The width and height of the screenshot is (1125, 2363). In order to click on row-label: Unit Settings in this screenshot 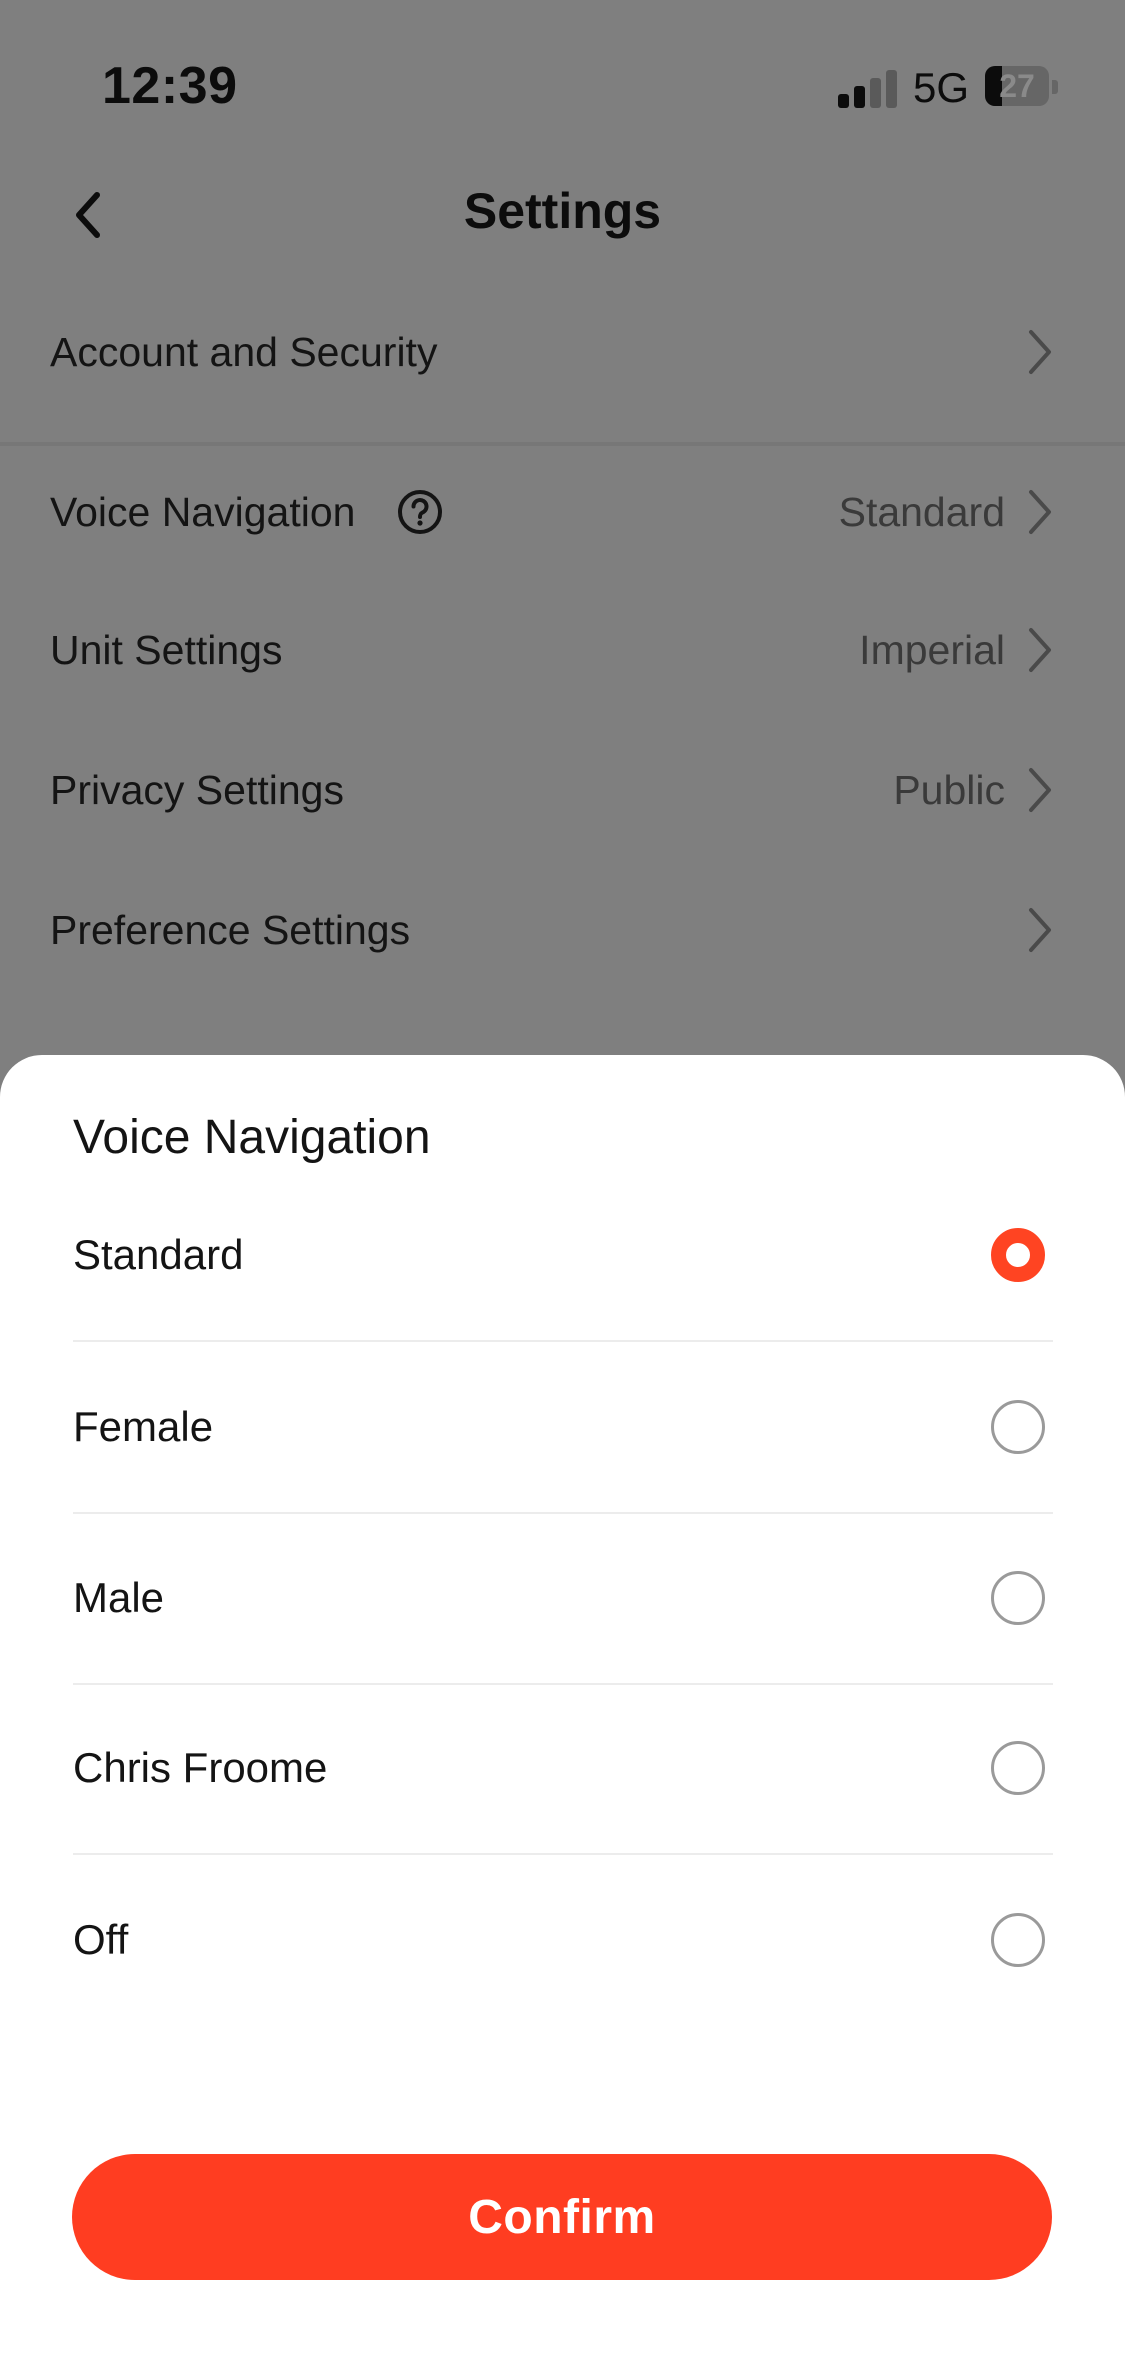, I will do `click(166, 649)`.